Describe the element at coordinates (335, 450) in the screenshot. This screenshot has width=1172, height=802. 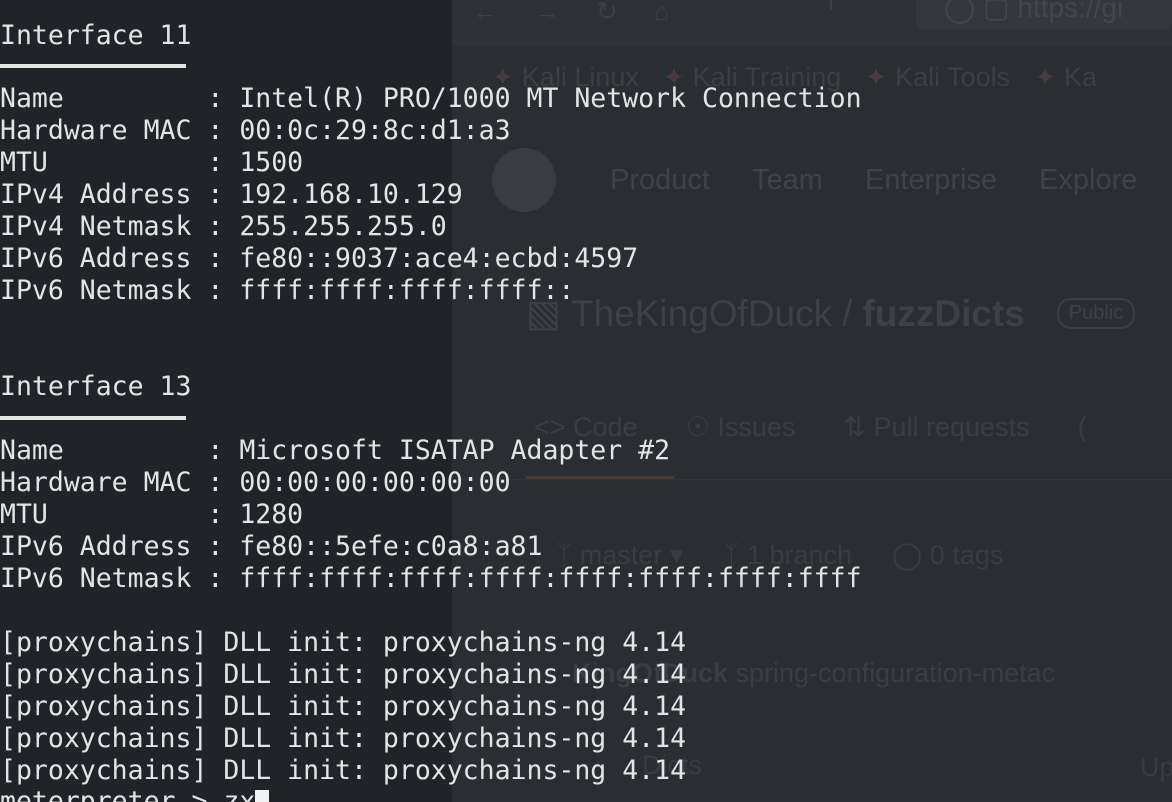
I see `iface13-name-row: Name : Microsoft ISATAP Adapter #2` at that location.